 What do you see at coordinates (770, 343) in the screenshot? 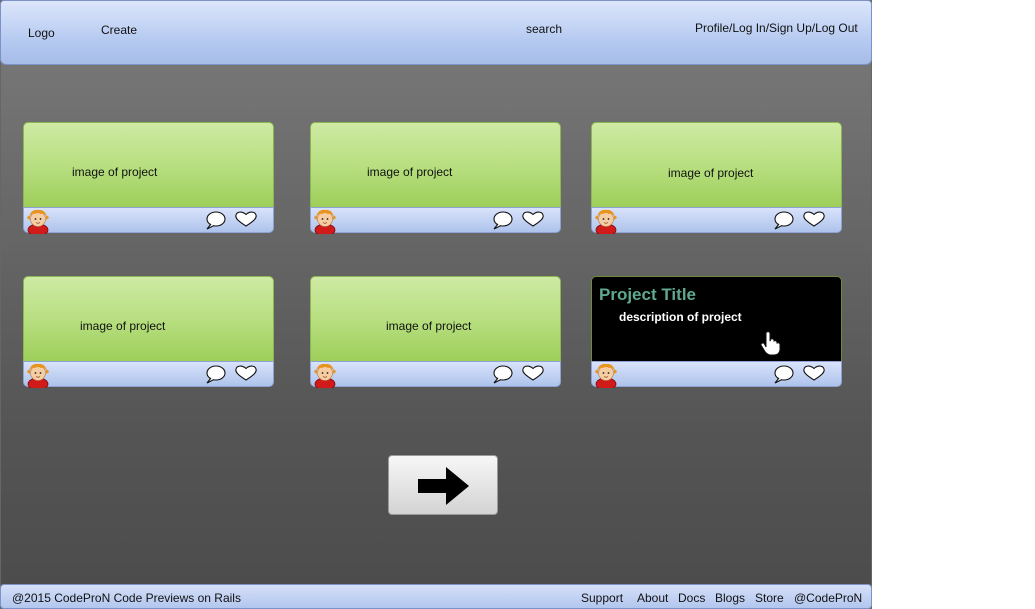
I see `hand-pointer-icon` at bounding box center [770, 343].